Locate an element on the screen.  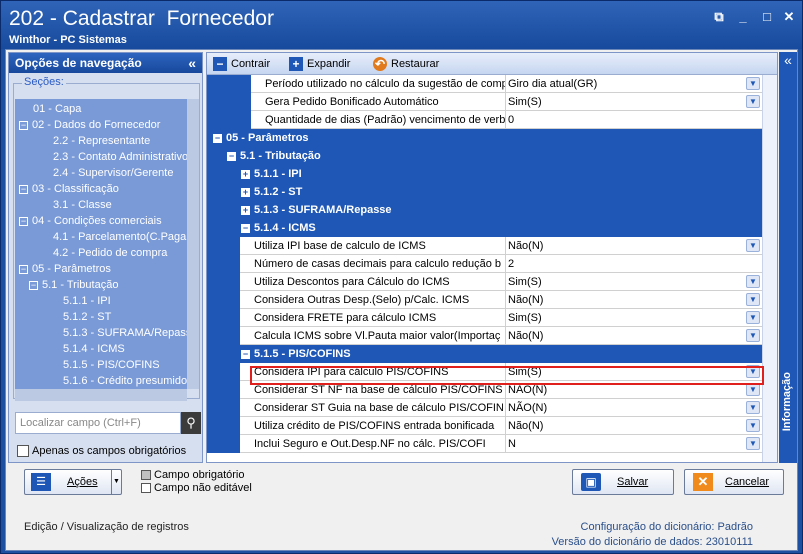
maximize-icon: □ is located at coordinates (767, 17).